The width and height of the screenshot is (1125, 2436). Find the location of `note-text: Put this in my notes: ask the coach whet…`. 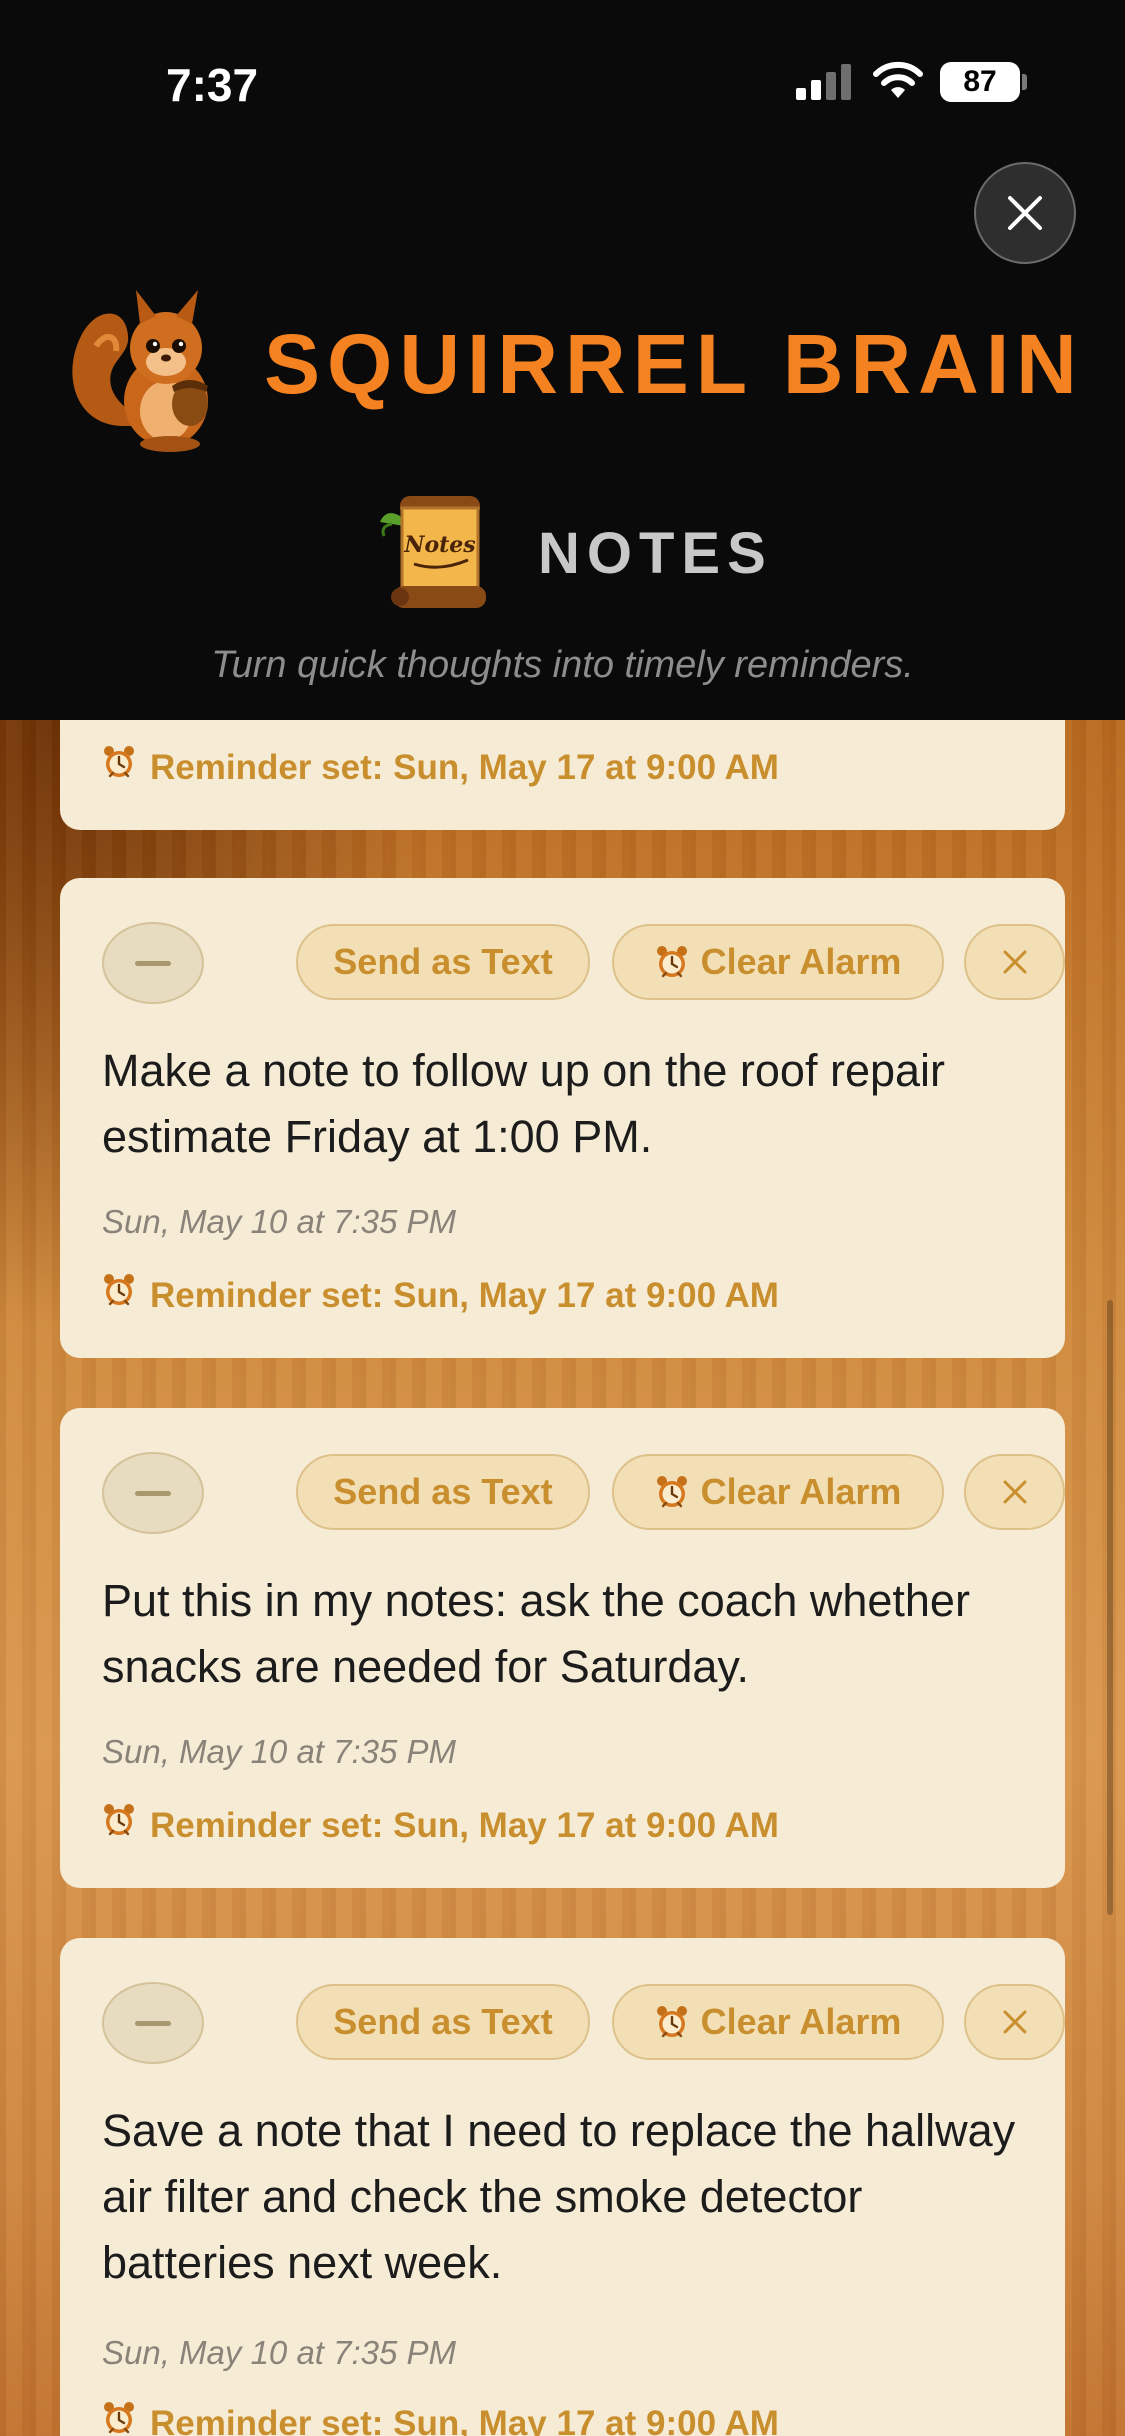

note-text: Put this in my notes: ask the coach whet… is located at coordinates (536, 1633).